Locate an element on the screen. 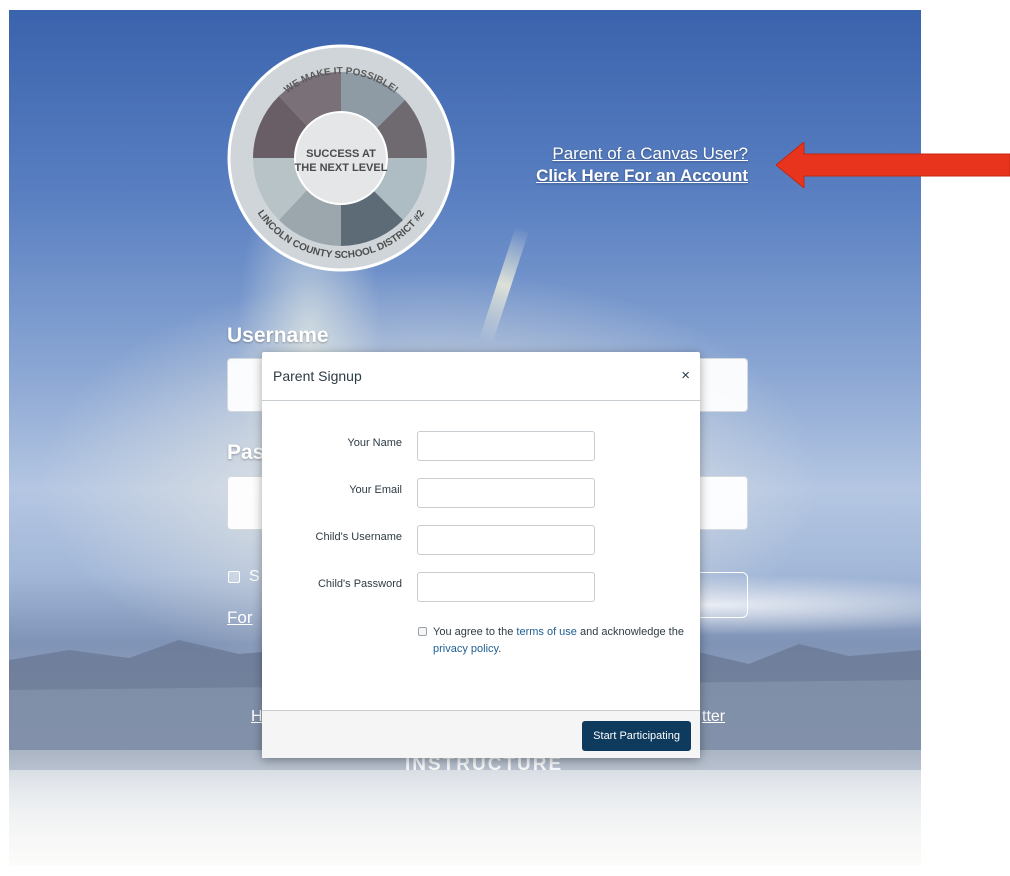 The image size is (1010, 876). modal-footer: Start Participating is located at coordinates (481, 734).